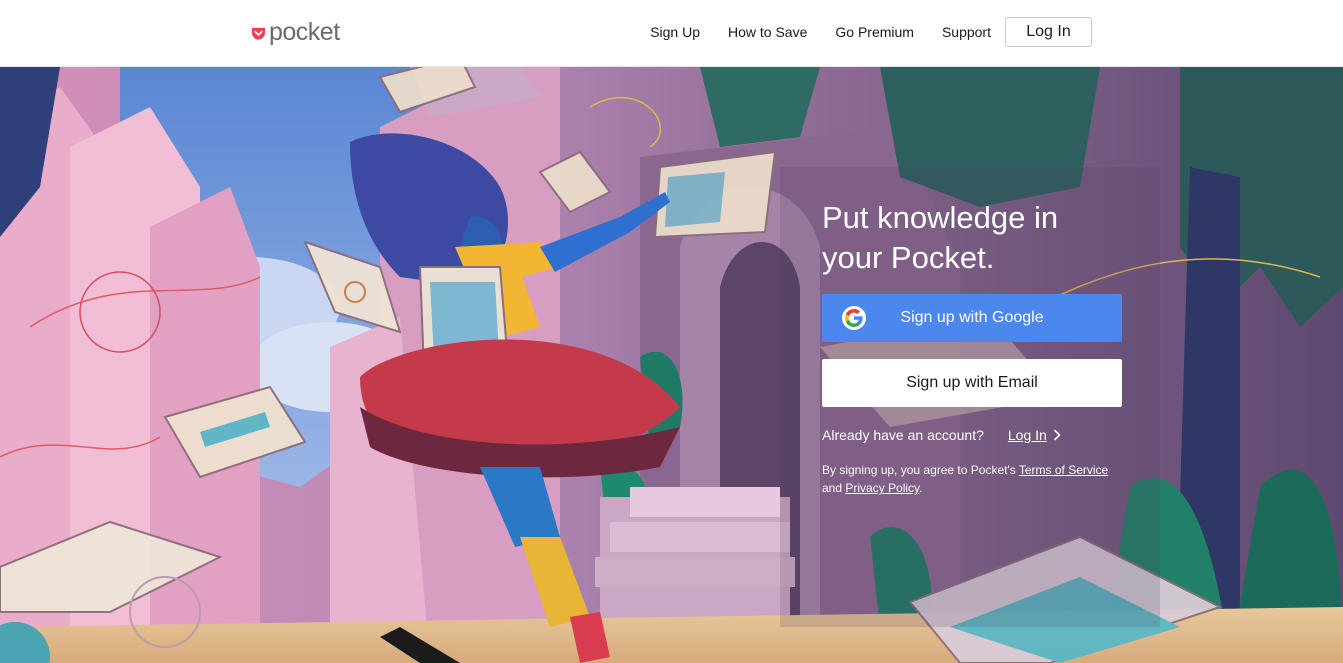 The width and height of the screenshot is (1343, 663). Describe the element at coordinates (304, 31) in the screenshot. I see `logo-wordmark: pocket` at that location.